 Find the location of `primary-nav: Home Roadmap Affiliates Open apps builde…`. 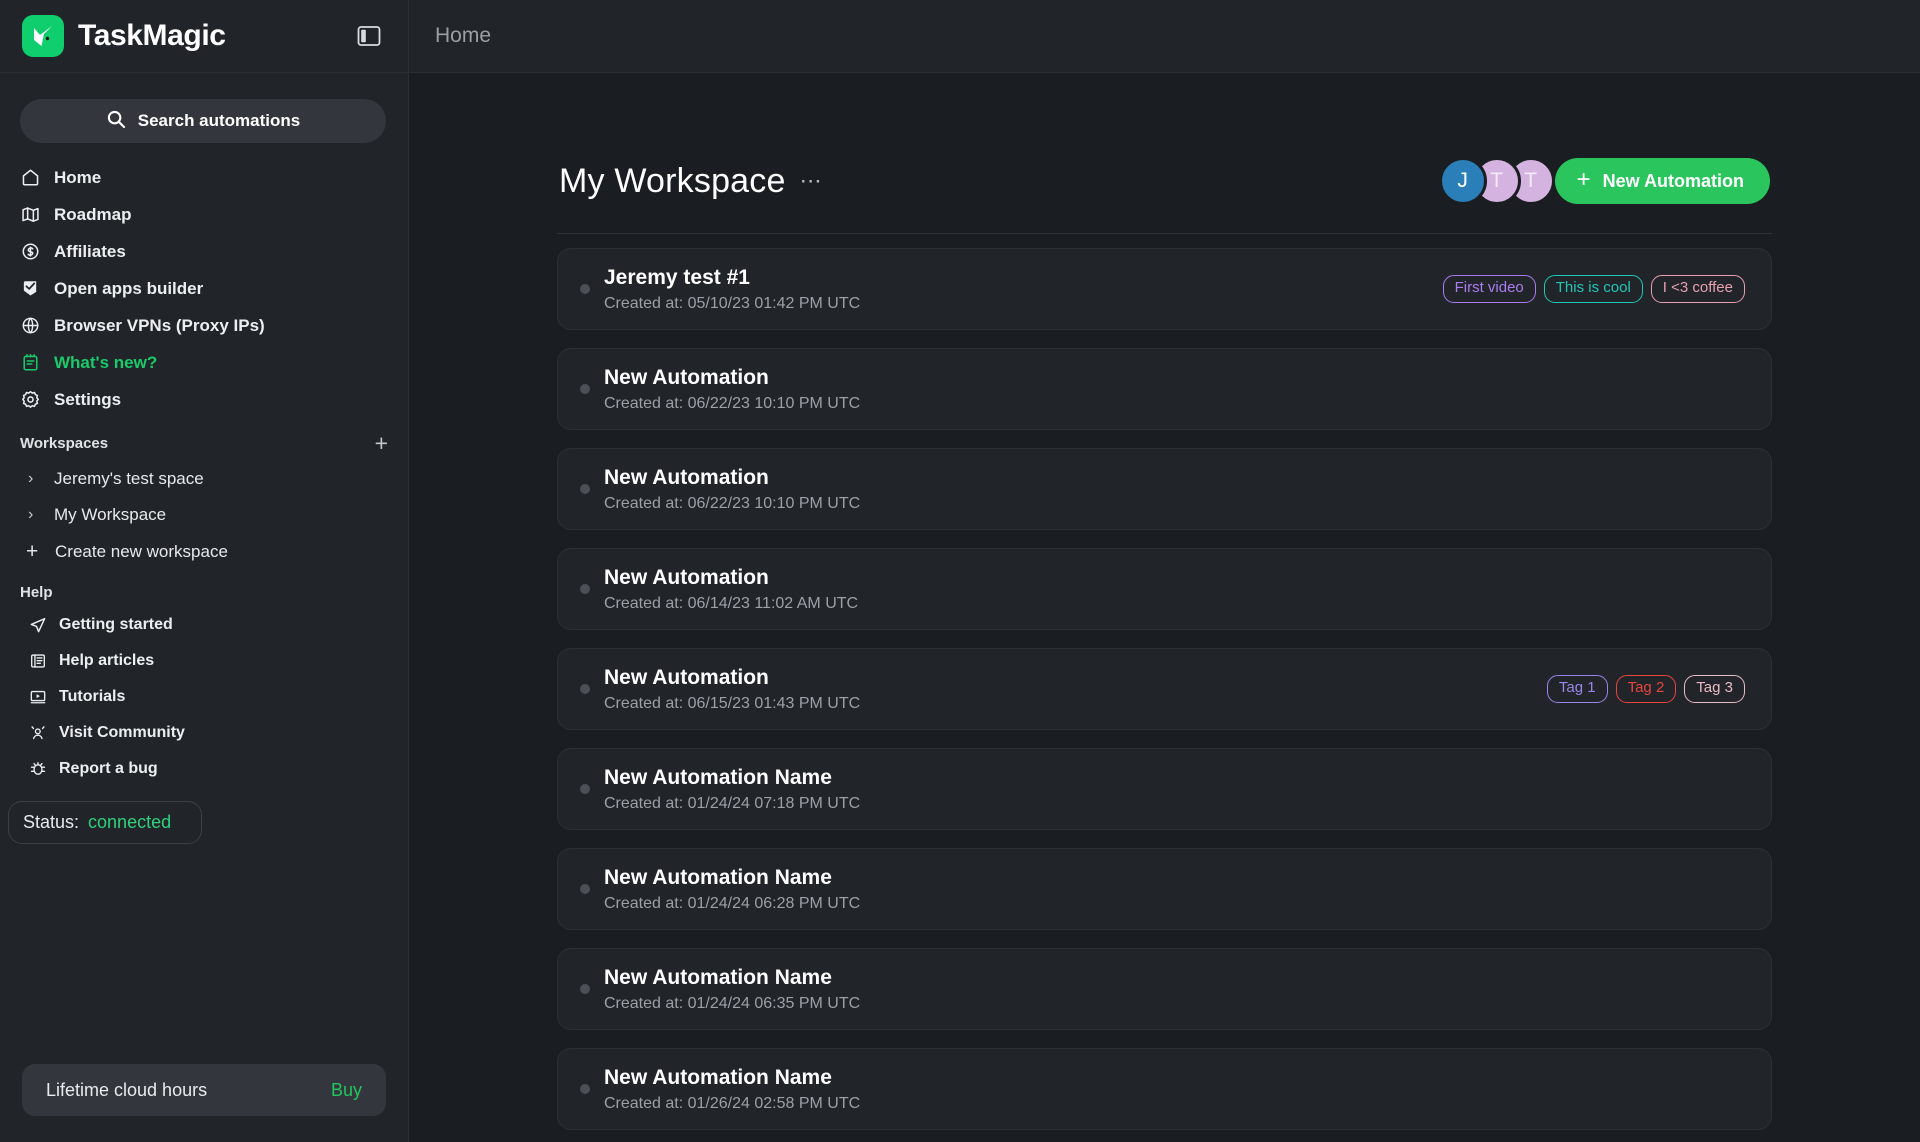

primary-nav: Home Roadmap Affiliates Open apps builde… is located at coordinates (204, 288).